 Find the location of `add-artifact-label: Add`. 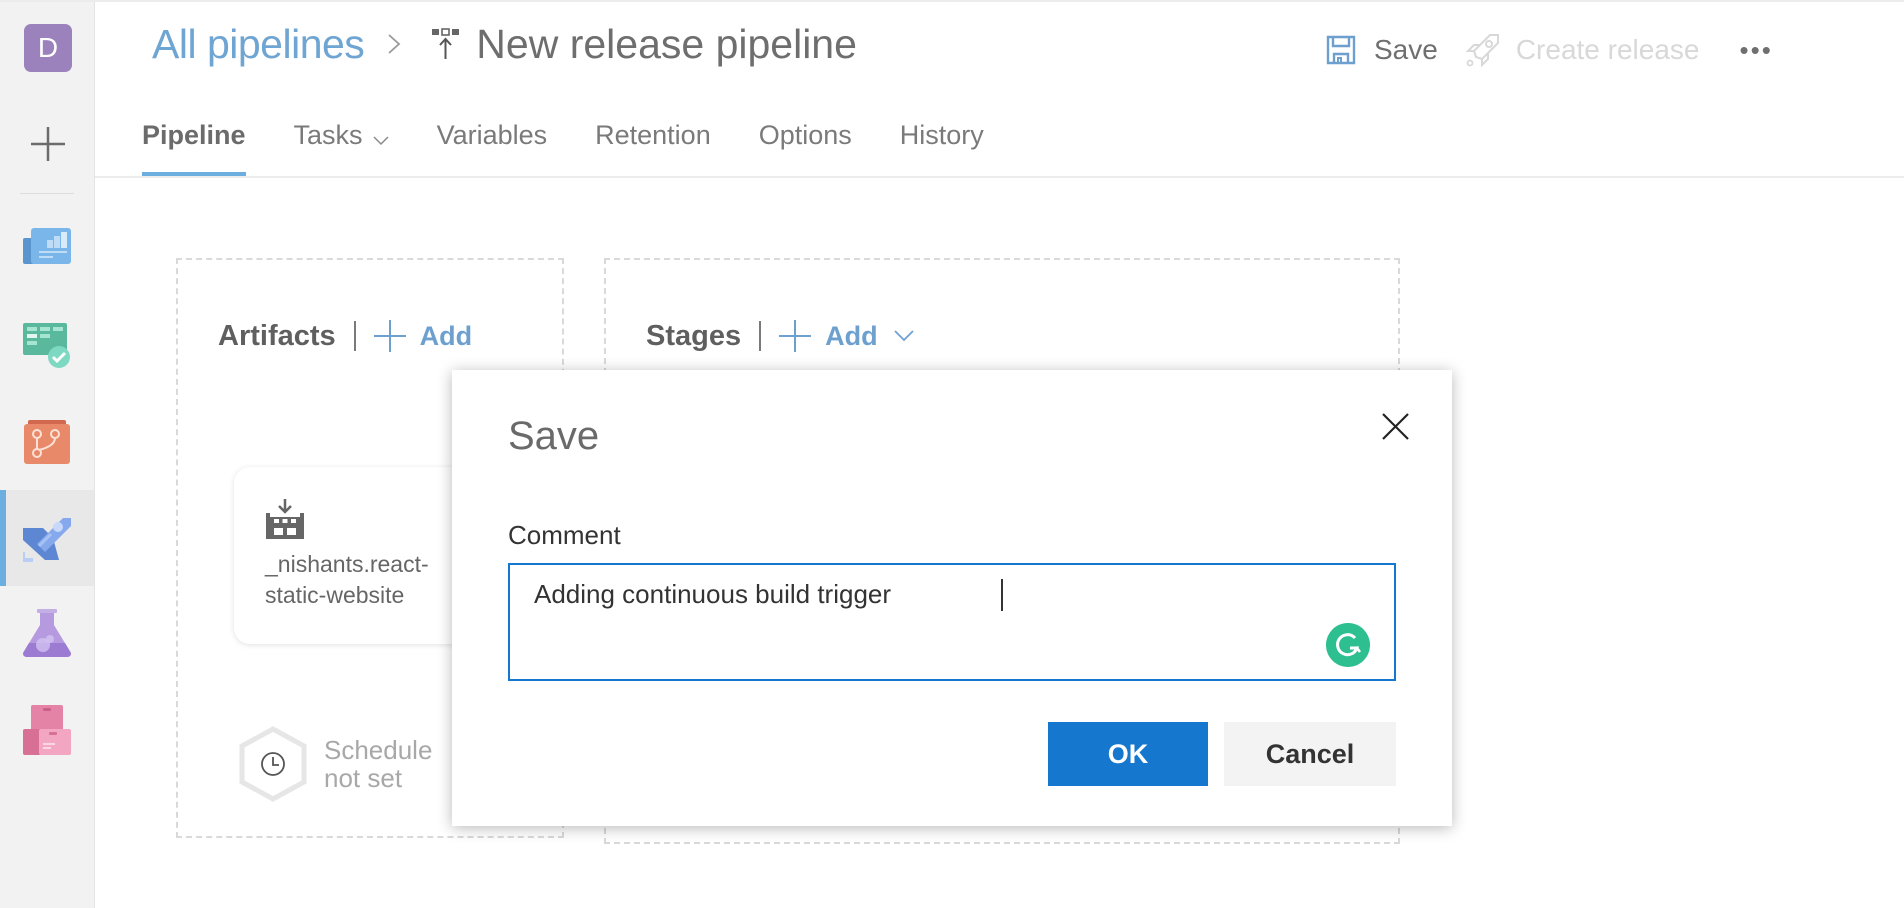

add-artifact-label: Add is located at coordinates (446, 335).